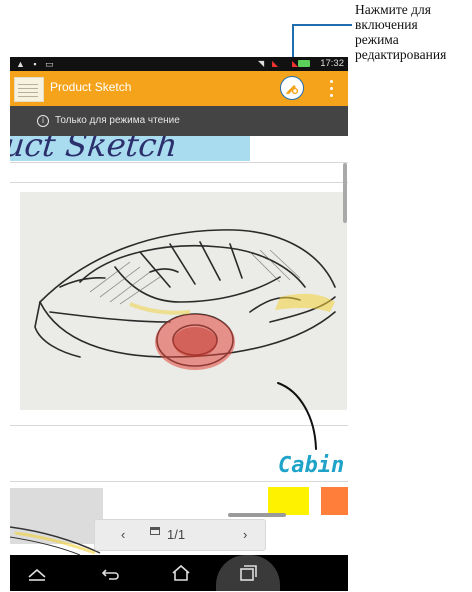 Image resolution: width=472 pixels, height=592 pixels. I want to click on home-icon, so click(181, 573).